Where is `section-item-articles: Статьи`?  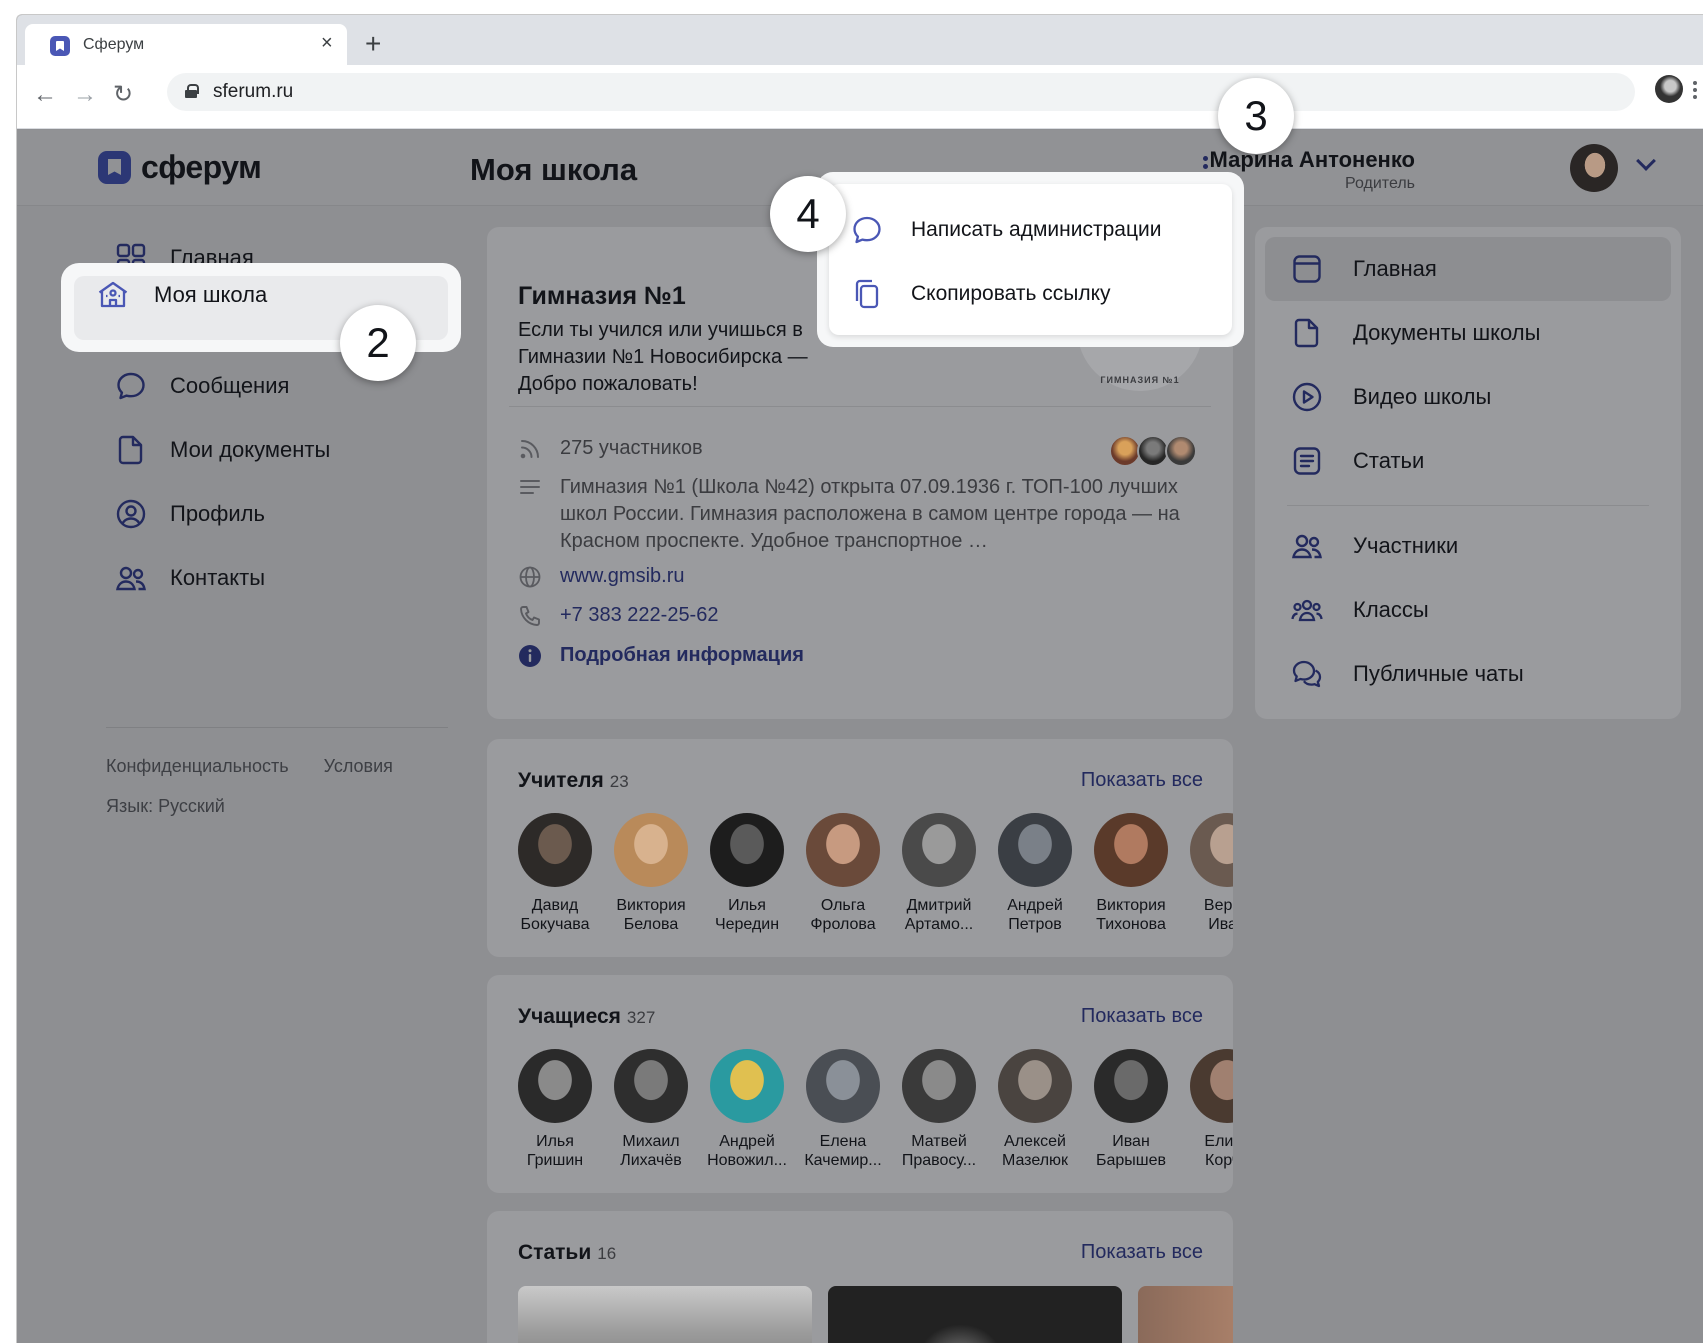 section-item-articles: Статьи is located at coordinates (1468, 461).